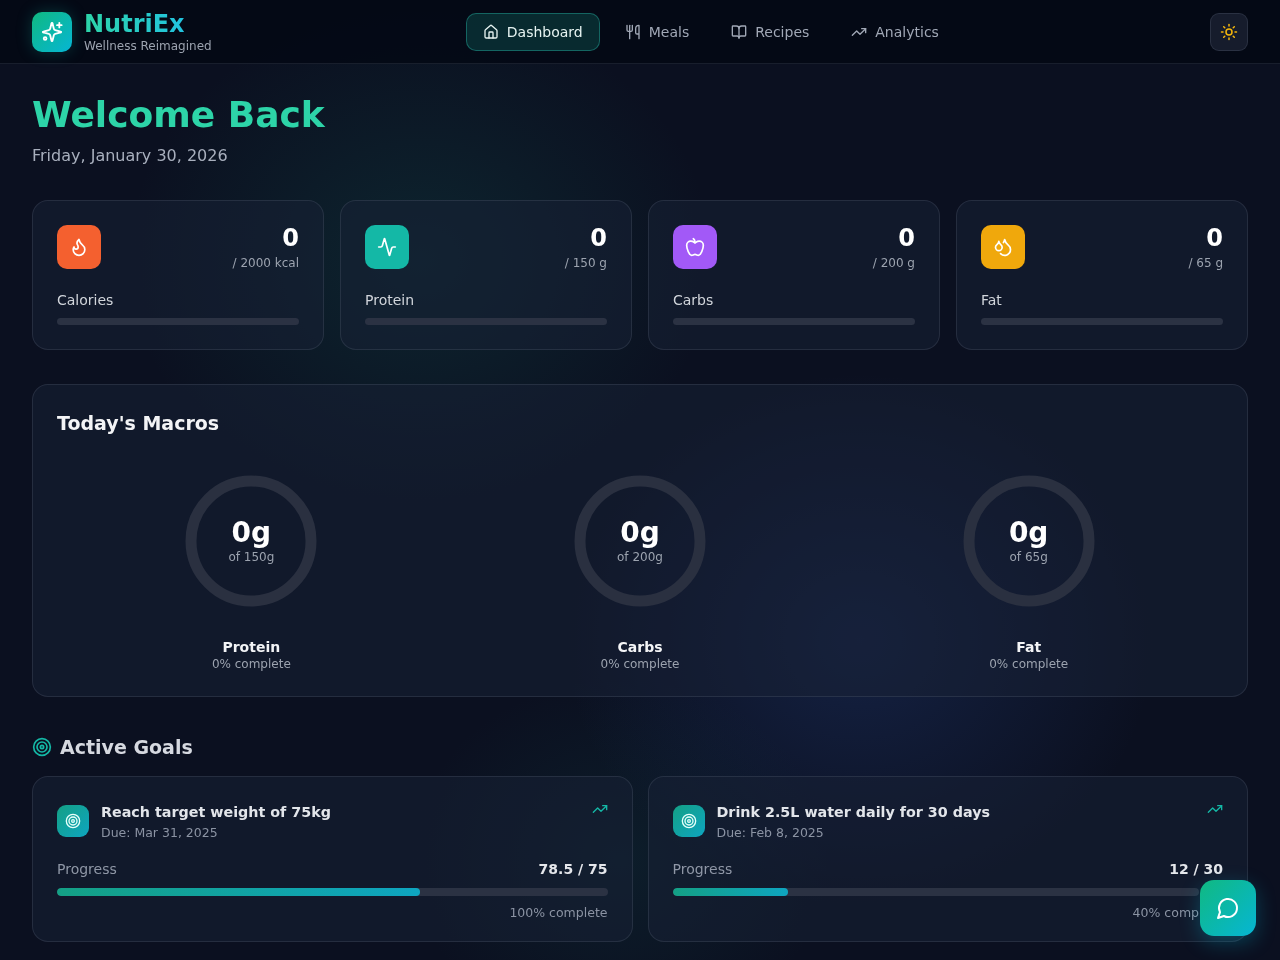  I want to click on fork-knife-icon, so click(632, 31).